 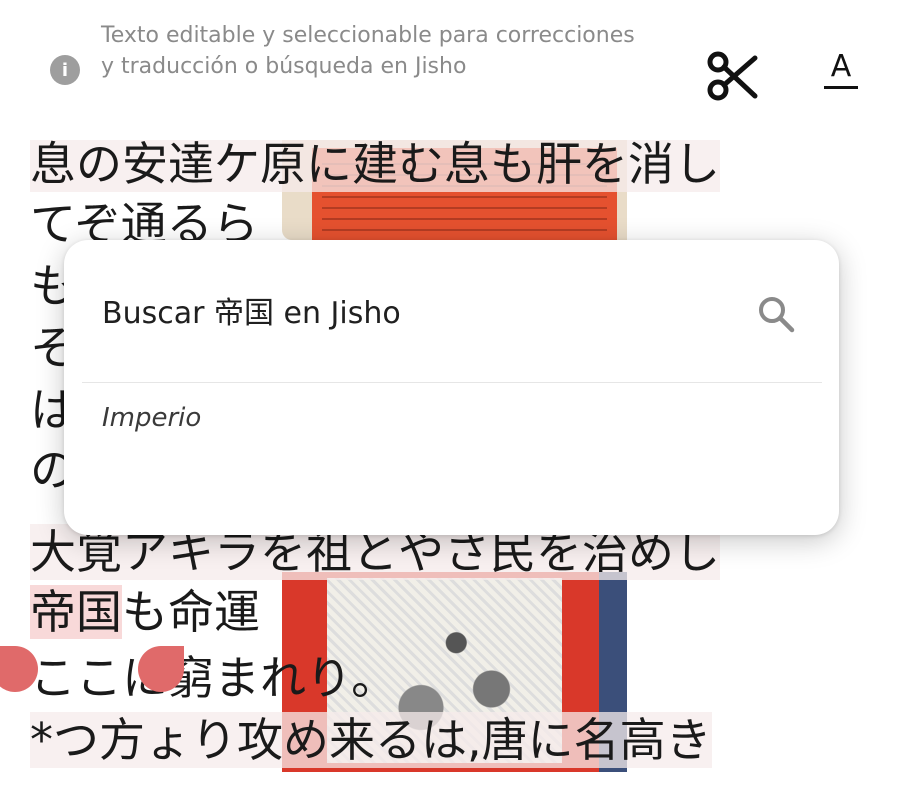 What do you see at coordinates (251, 313) in the screenshot?
I see `search-jisho-label: Buscar 帝国 en Jisho` at bounding box center [251, 313].